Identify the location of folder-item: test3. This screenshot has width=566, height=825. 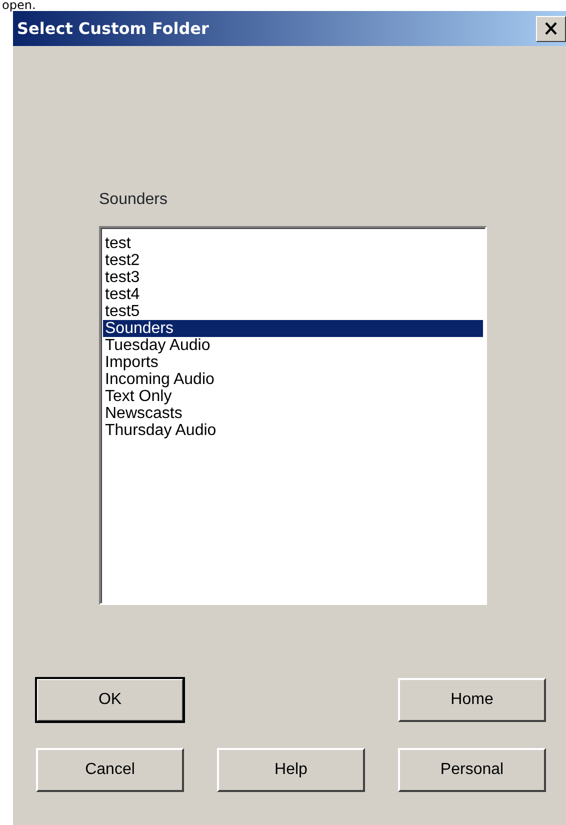
(293, 277).